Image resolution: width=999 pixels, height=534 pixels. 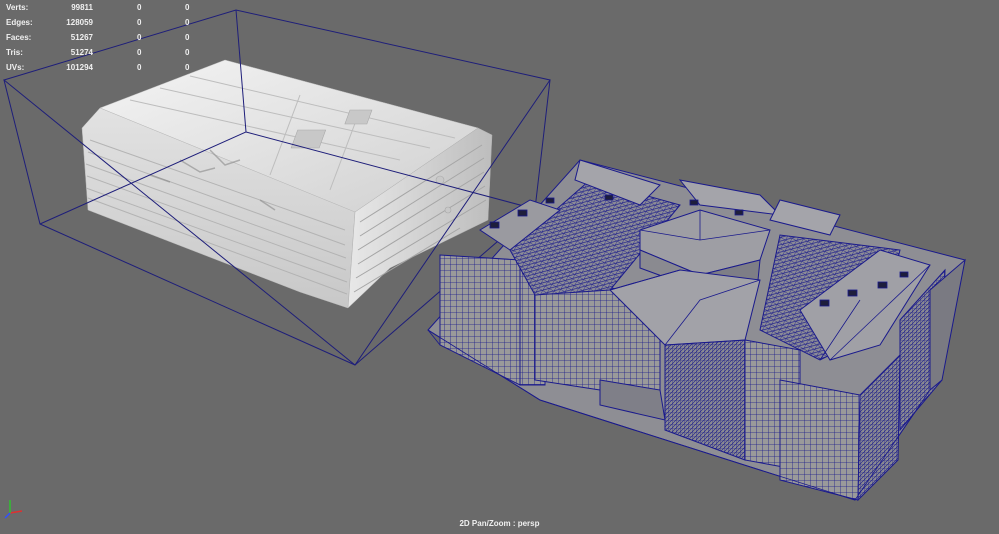 What do you see at coordinates (19, 37) in the screenshot?
I see `hud-stat-label: Faces:` at bounding box center [19, 37].